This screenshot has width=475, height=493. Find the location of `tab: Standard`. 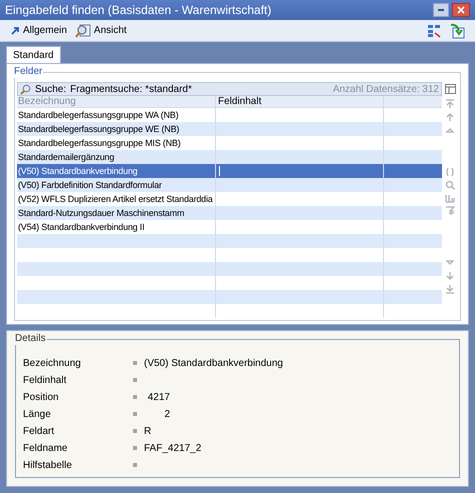

tab: Standard is located at coordinates (33, 54).